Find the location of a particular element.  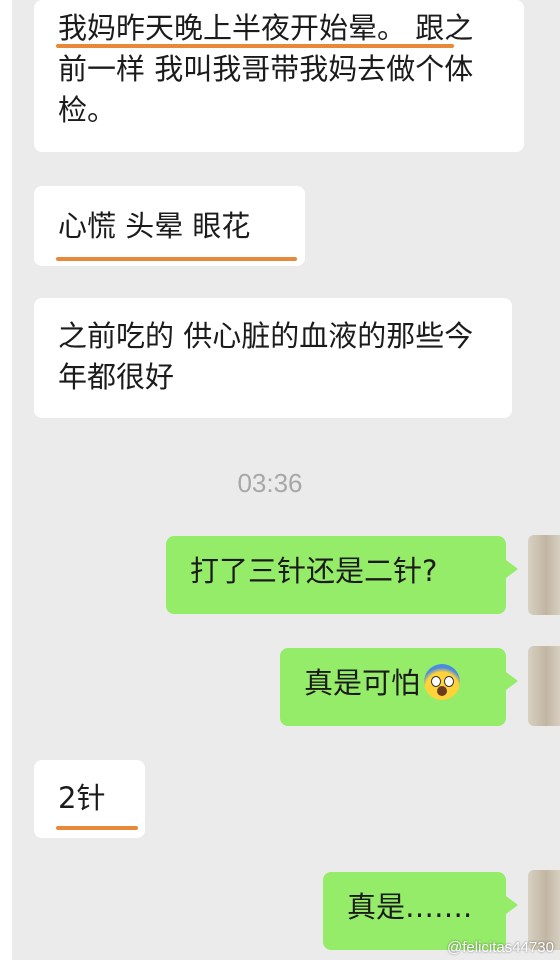

incoming-message-bubble: 我妈昨天晚上半夜开始晕。 跟之前一样 我叫我哥带我妈去做个体检。 is located at coordinates (279, 76).